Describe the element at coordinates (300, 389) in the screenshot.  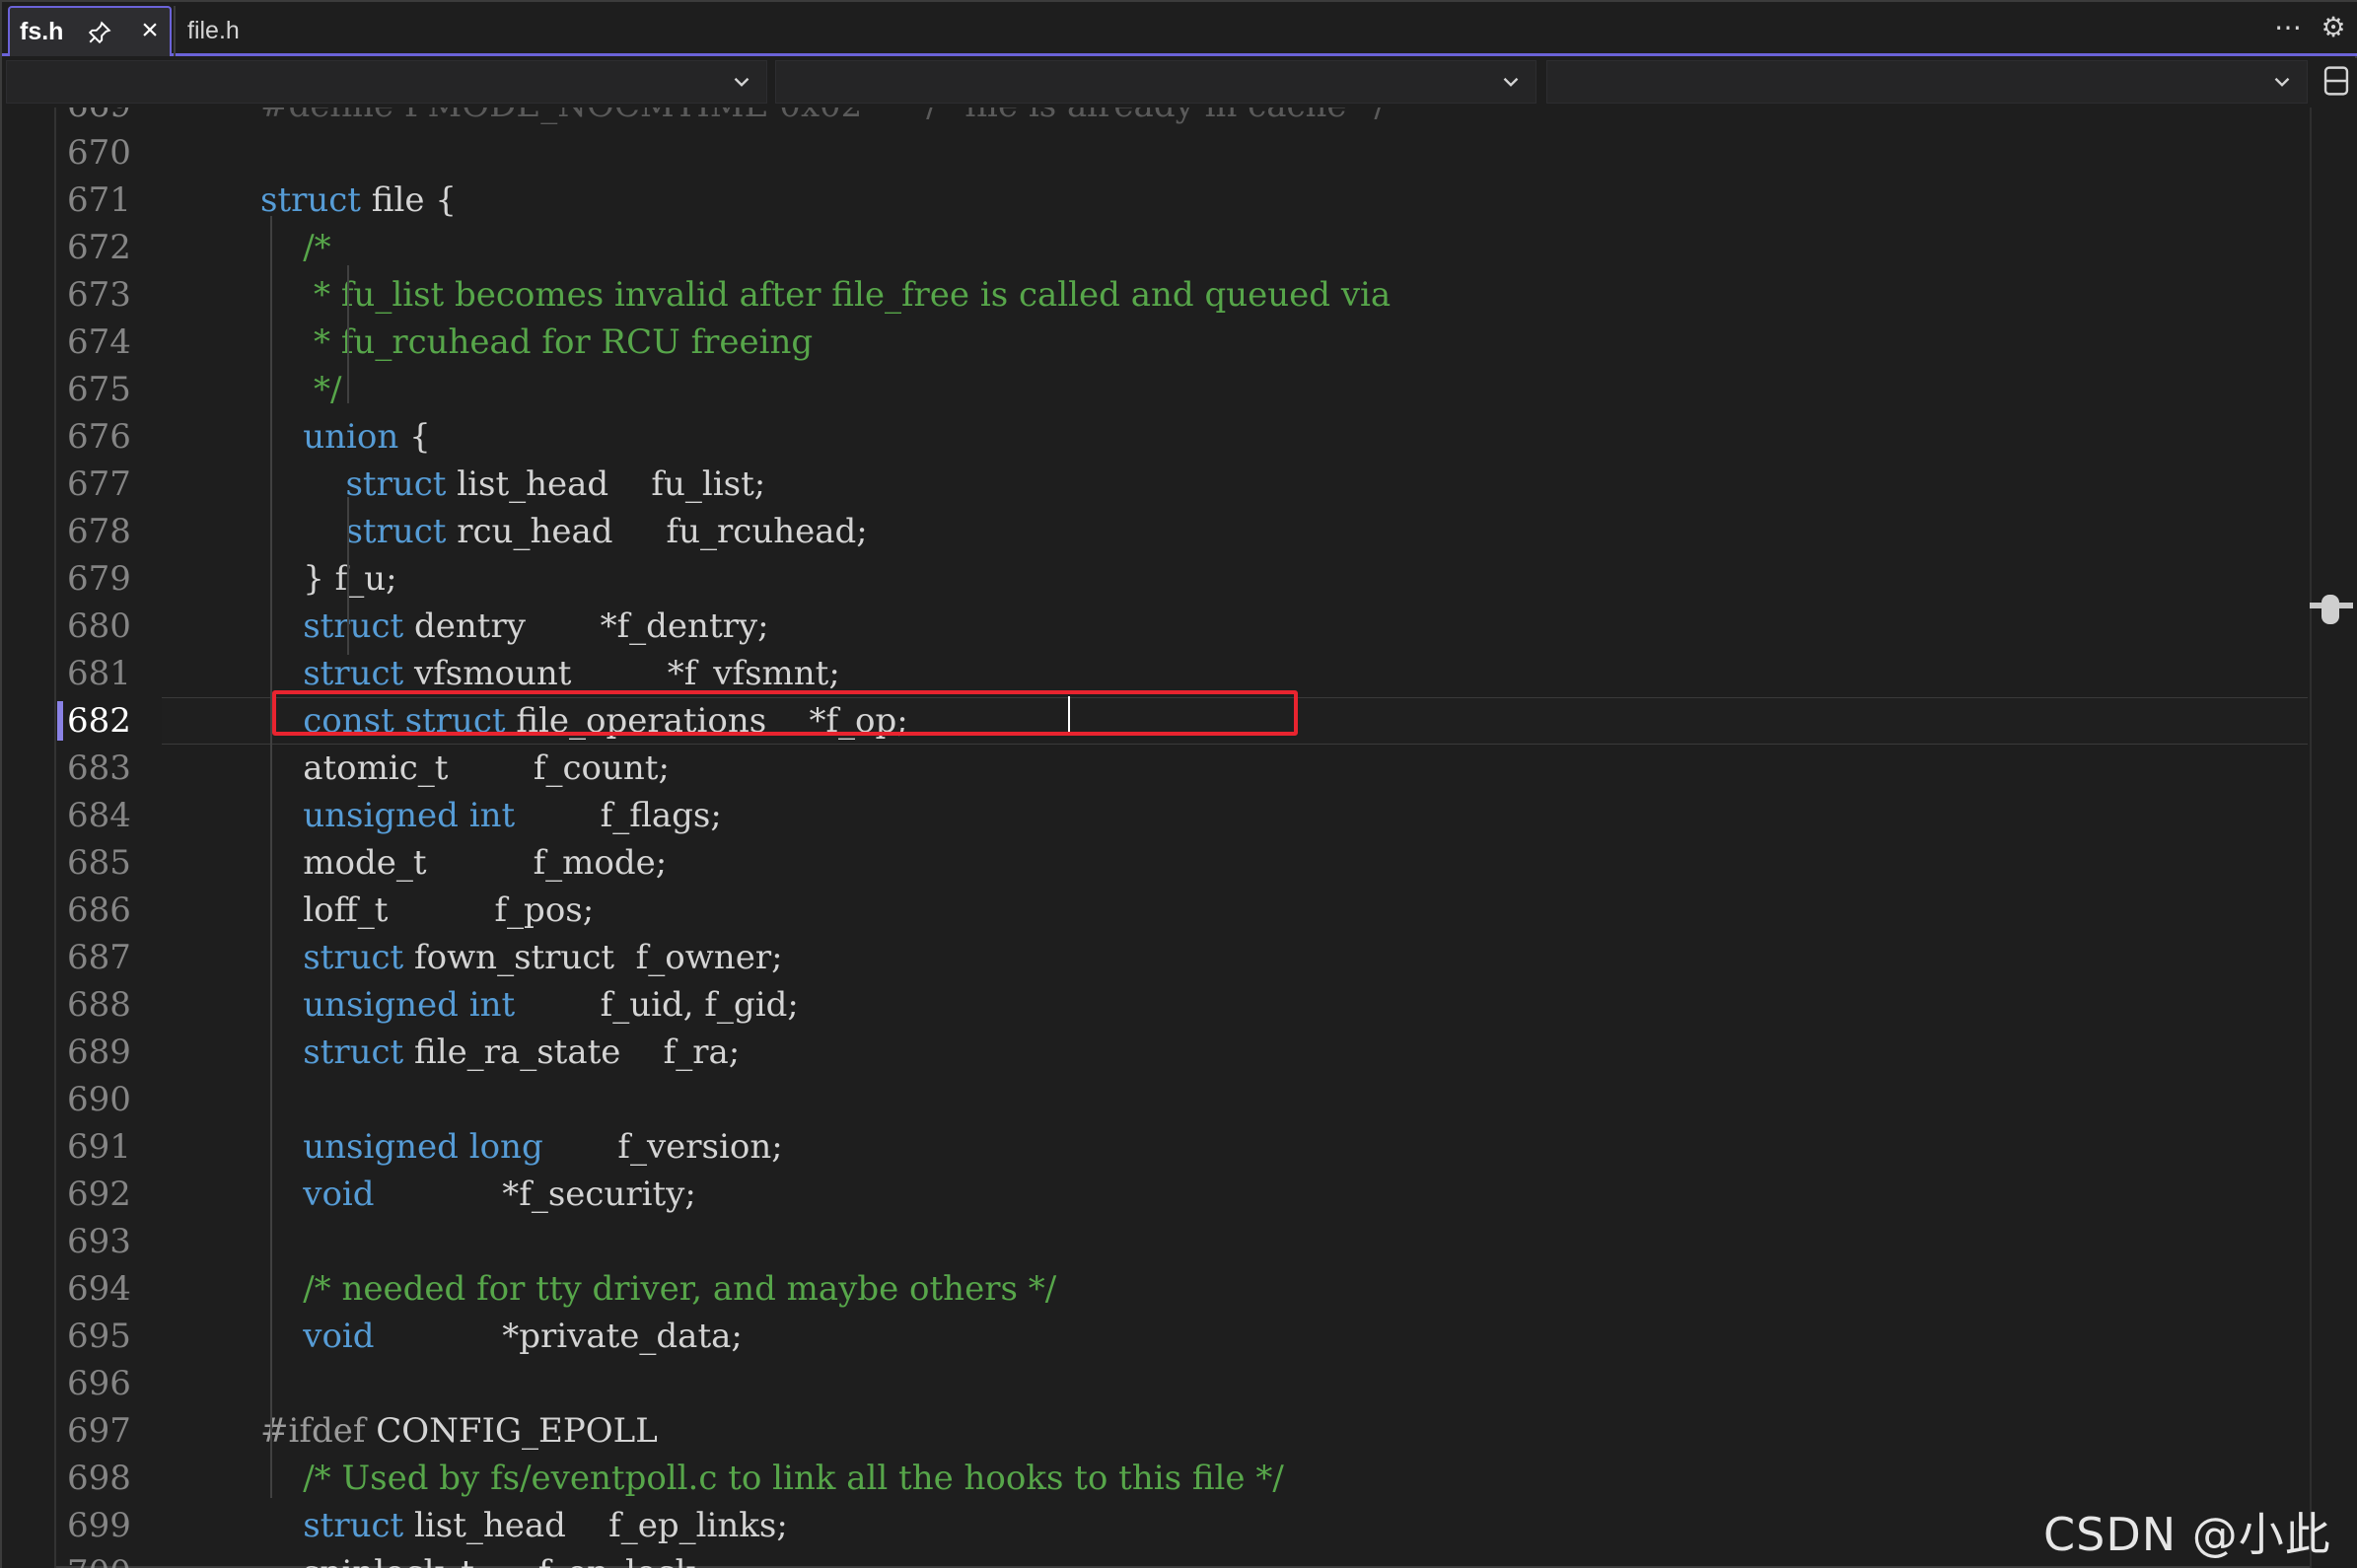
I see `code-text: */` at that location.